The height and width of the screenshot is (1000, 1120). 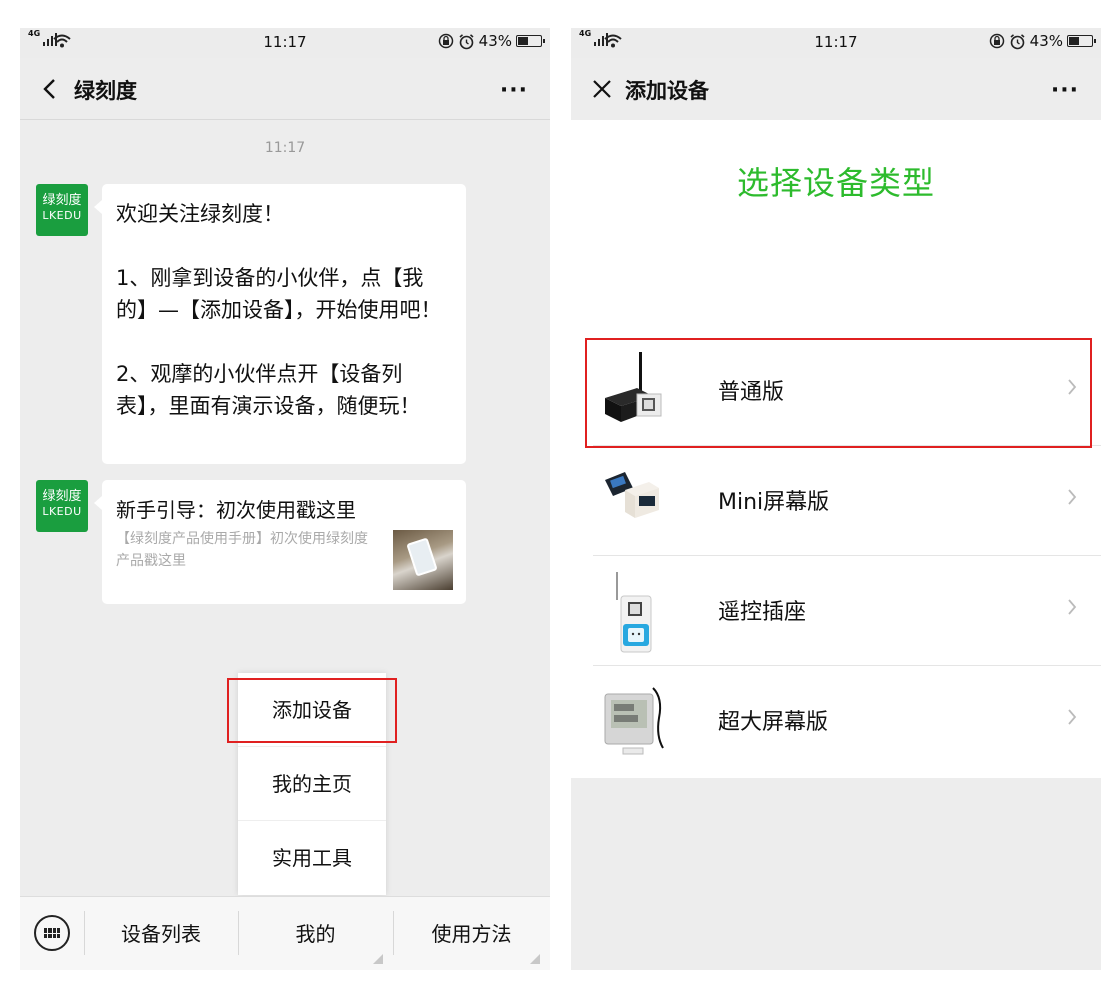 I want to click on menu-item-my-homepage: 我的主页, so click(x=312, y=784).